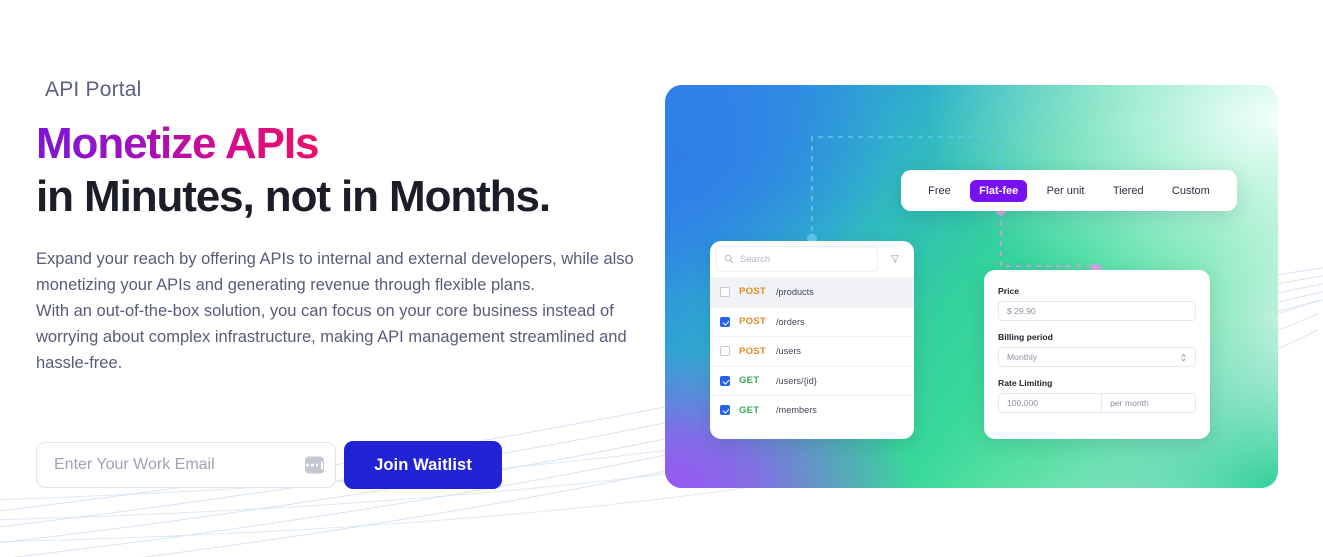  I want to click on page-eyebrow: API Portal, so click(93, 89).